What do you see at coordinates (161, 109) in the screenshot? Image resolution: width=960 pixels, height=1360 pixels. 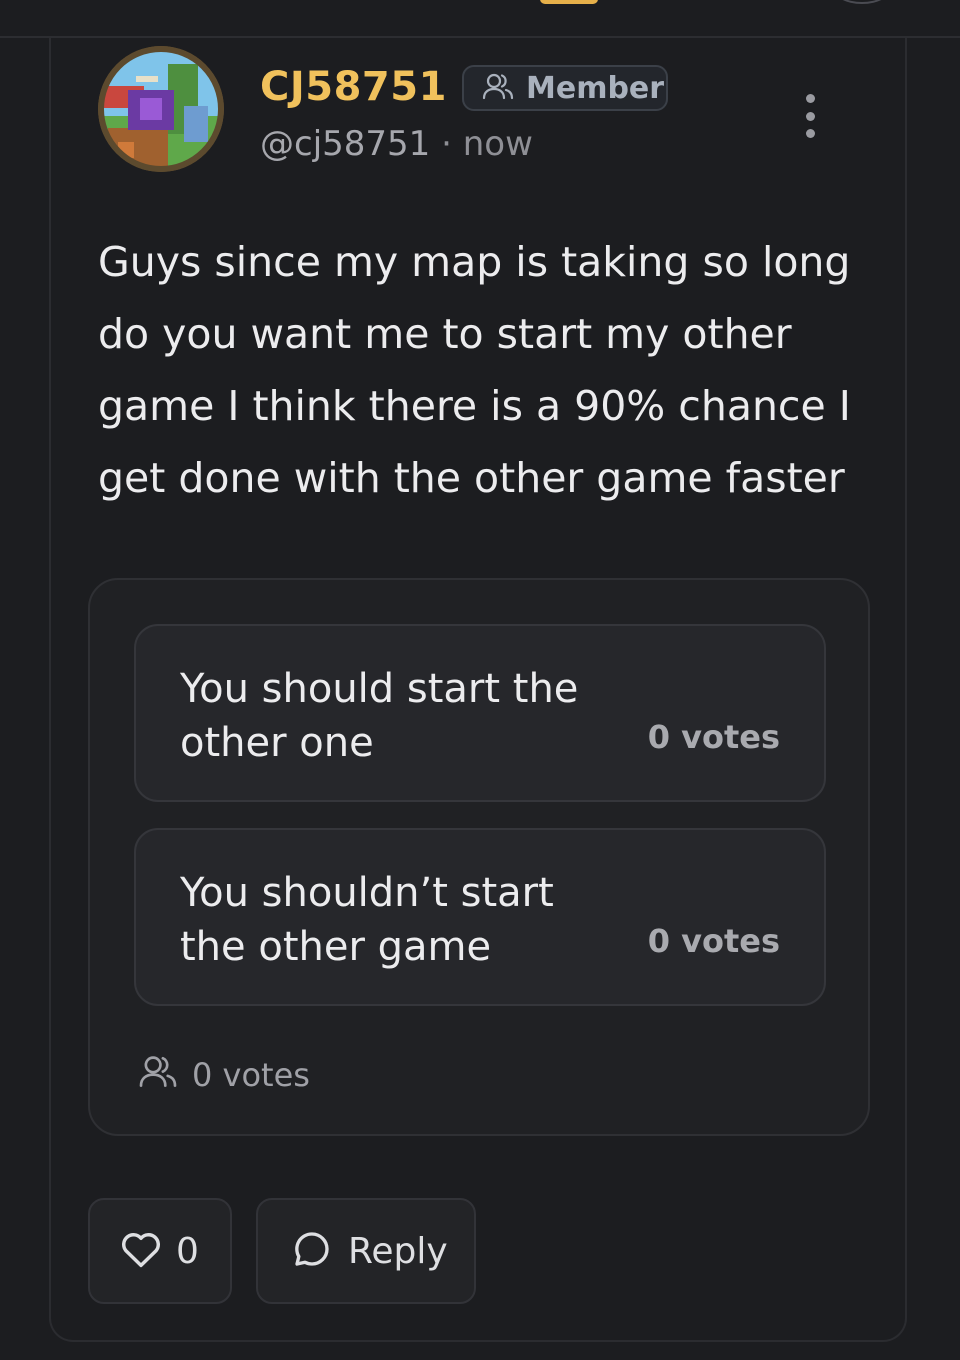 I see `avatar` at bounding box center [161, 109].